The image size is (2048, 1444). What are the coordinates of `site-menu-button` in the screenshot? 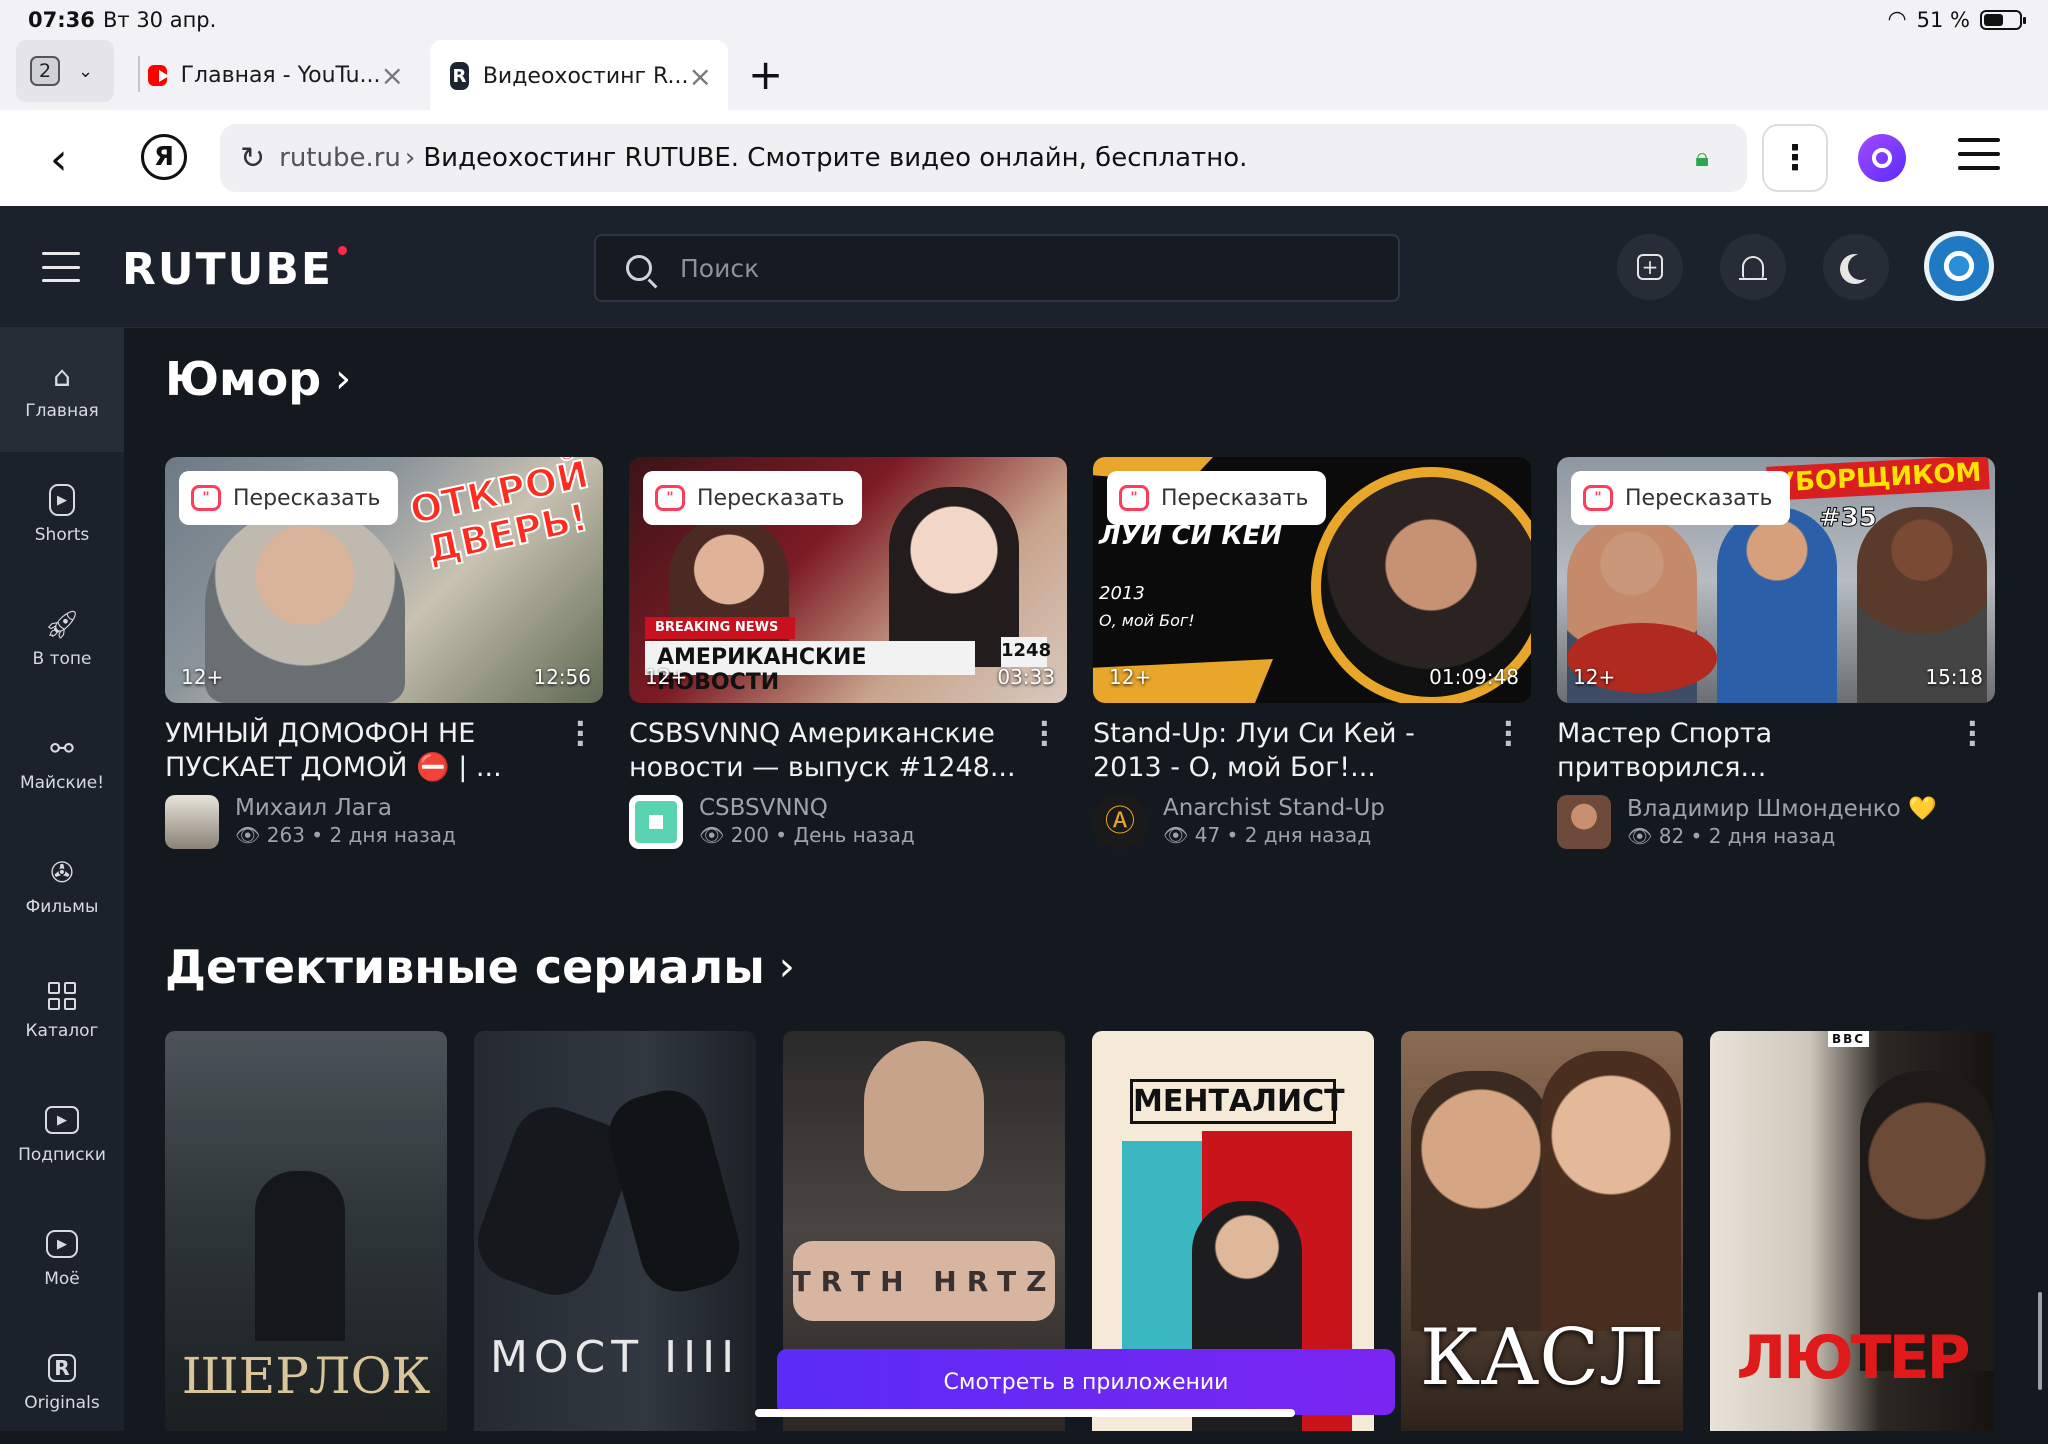 It's located at (61, 267).